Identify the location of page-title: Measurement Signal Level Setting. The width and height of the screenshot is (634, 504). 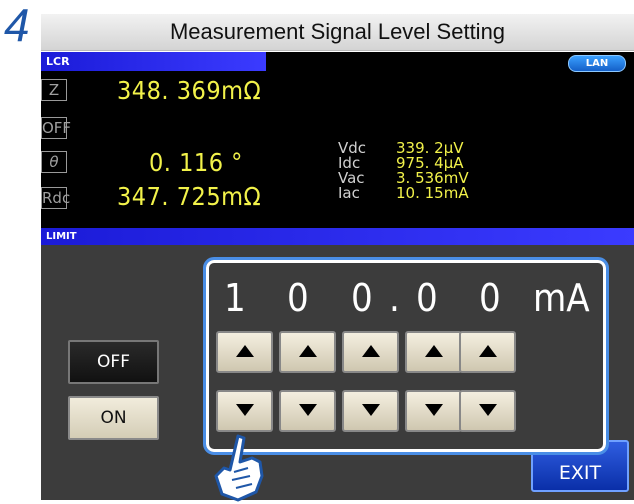
(337, 32).